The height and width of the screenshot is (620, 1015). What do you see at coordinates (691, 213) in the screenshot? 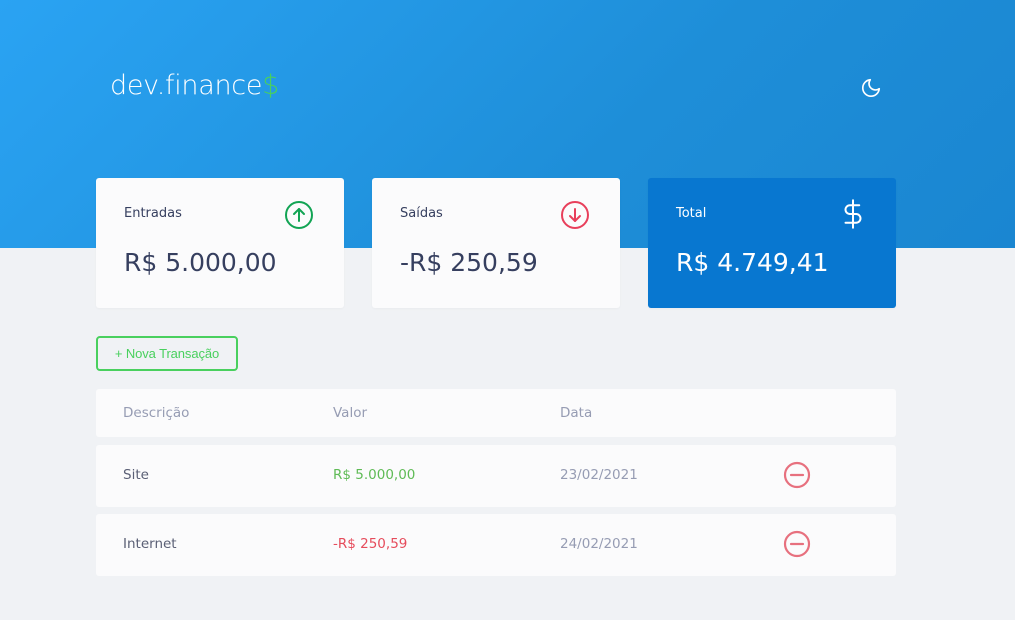
I see `total-label: Total` at bounding box center [691, 213].